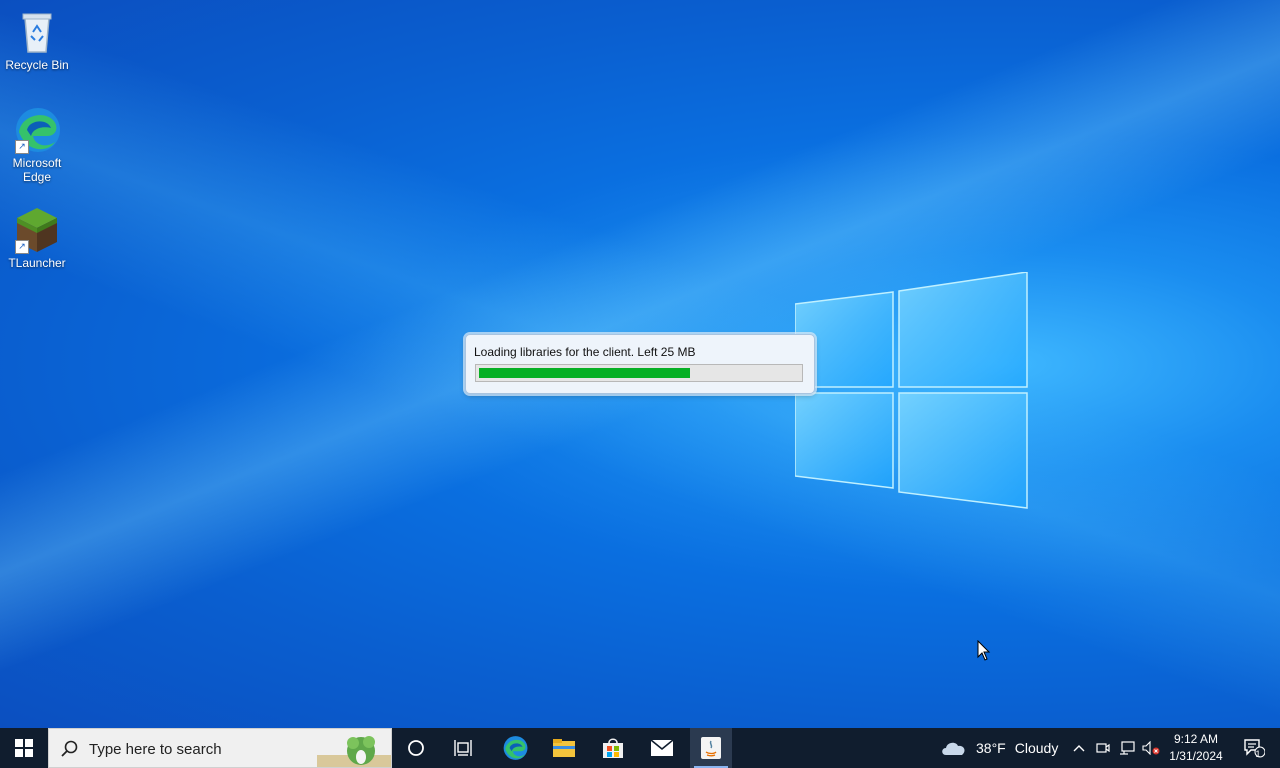  I want to click on mail-icon, so click(662, 747).